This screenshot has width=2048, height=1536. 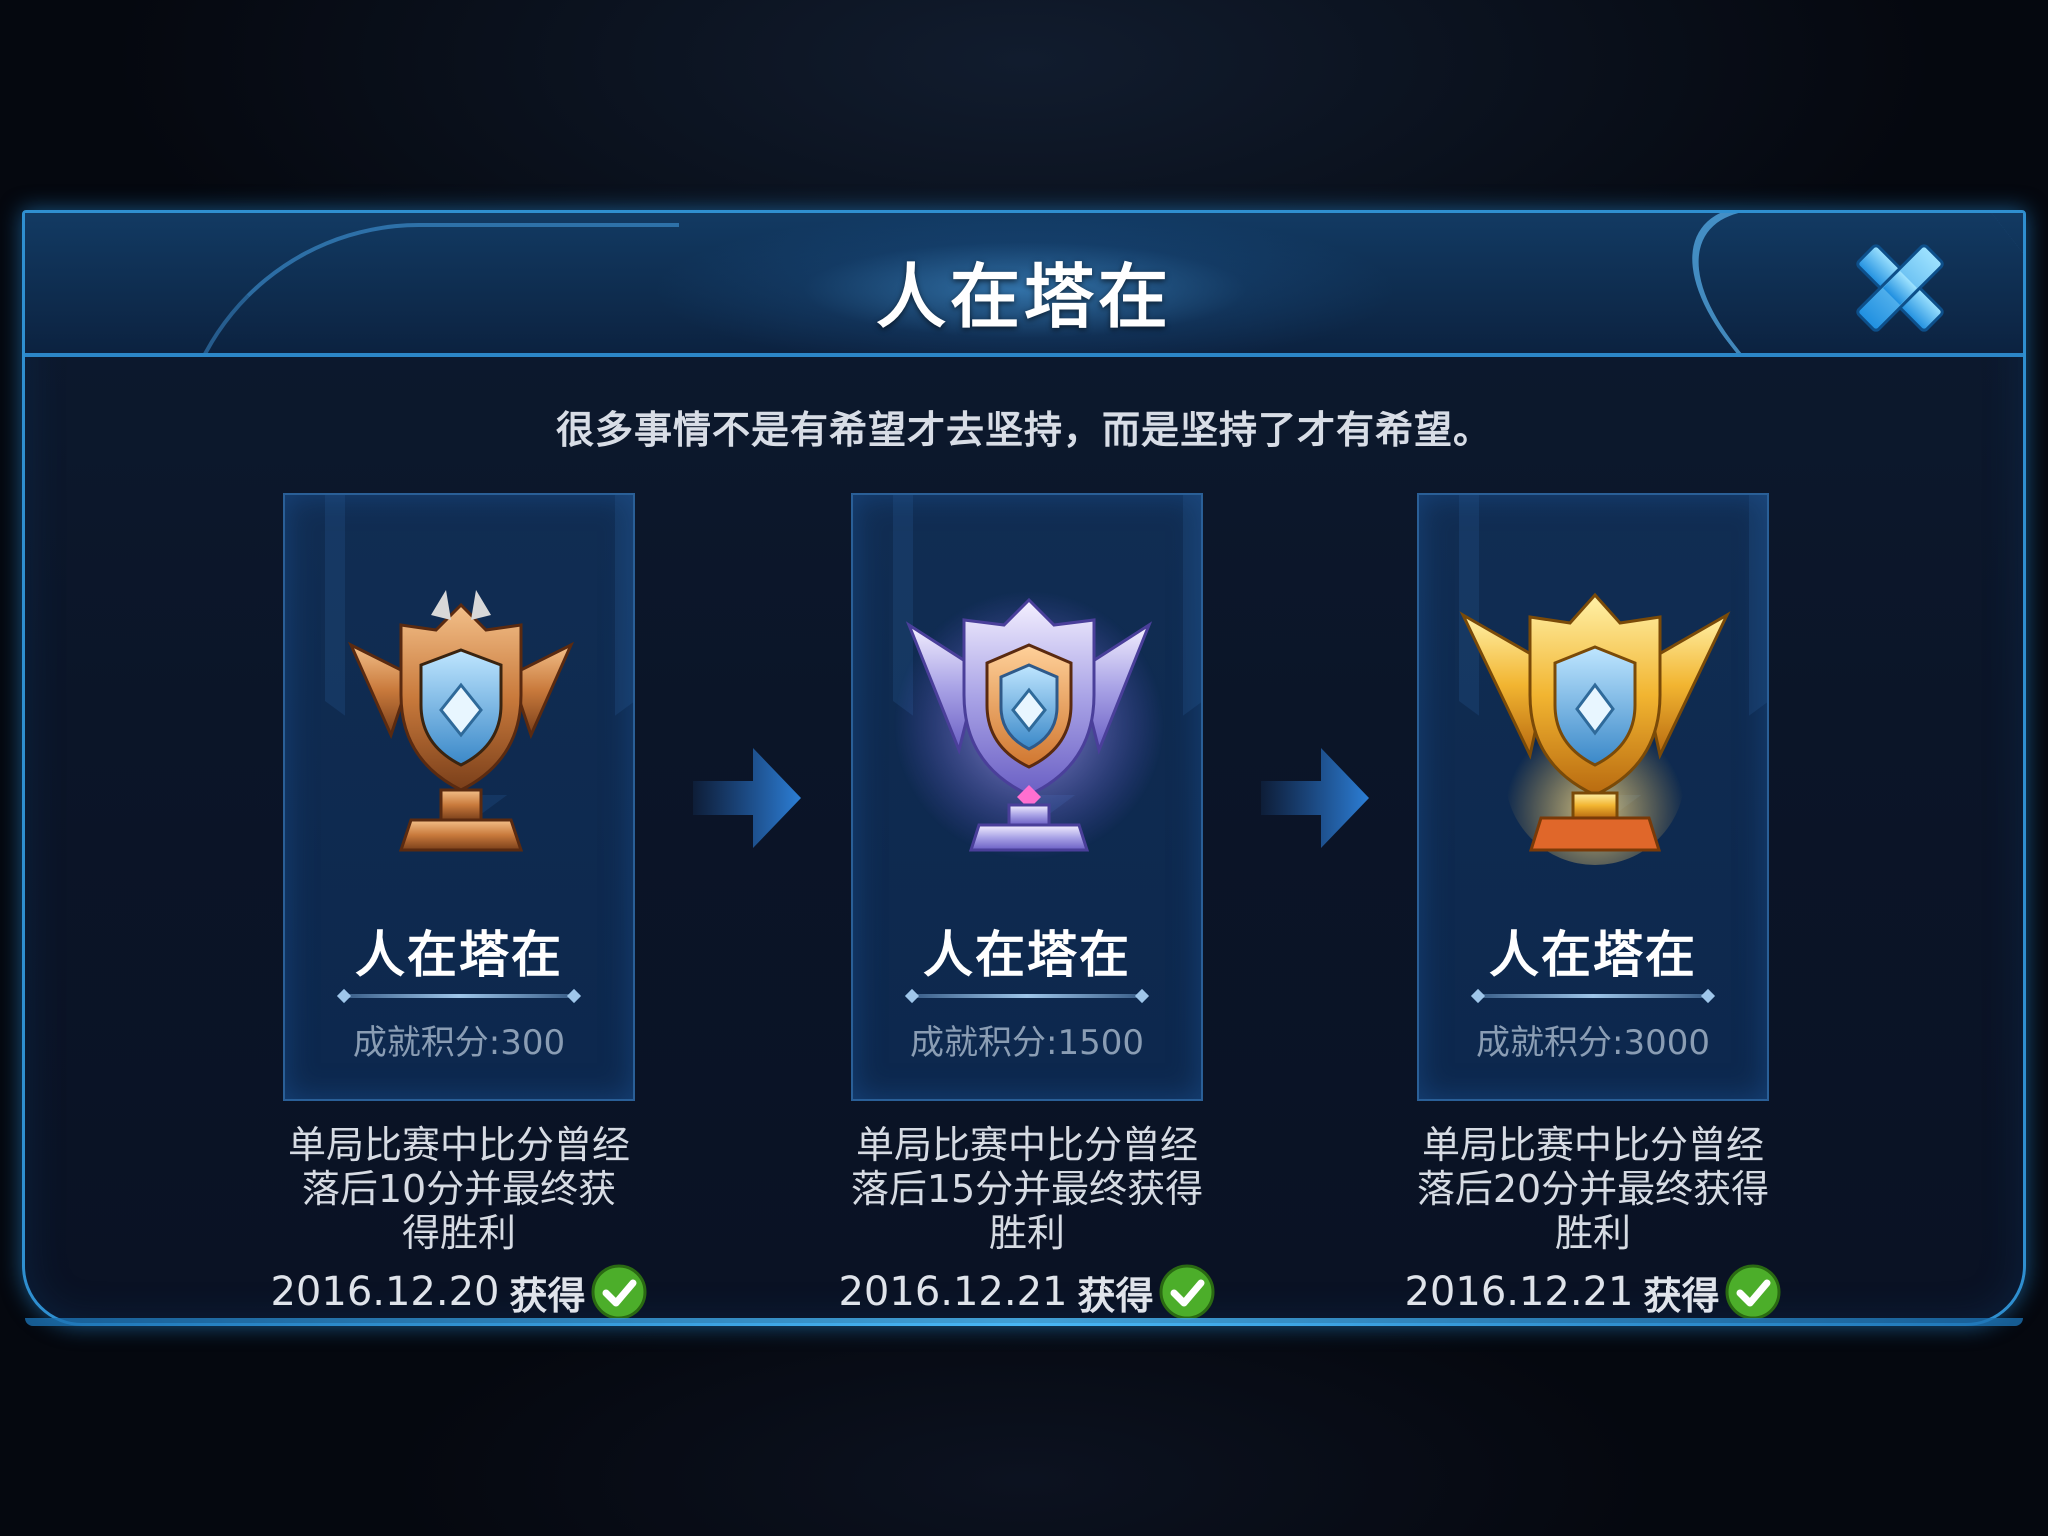 I want to click on achievement-points: 成就积分:3000, so click(x=1593, y=1043).